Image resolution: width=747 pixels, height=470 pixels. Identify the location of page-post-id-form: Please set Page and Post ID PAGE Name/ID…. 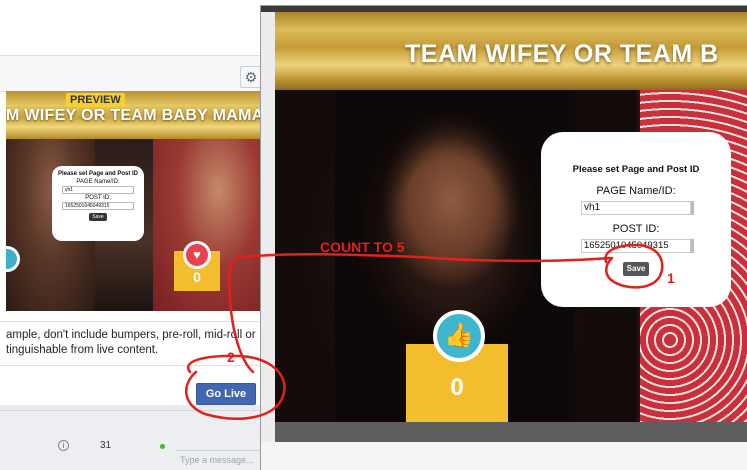
(636, 219).